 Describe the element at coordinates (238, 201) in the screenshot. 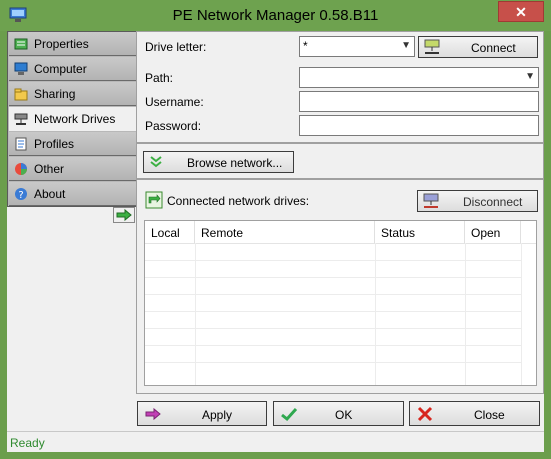

I see `connected-drives-label: Connected network drives:` at that location.